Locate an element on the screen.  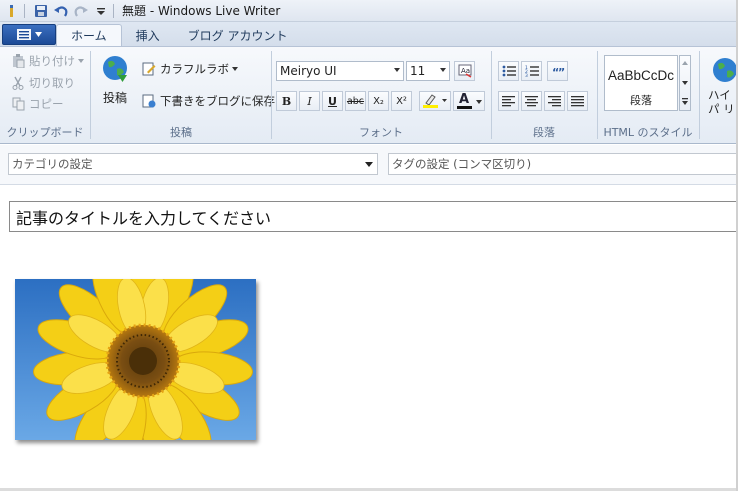
quote-icon: “” is located at coordinates (558, 71).